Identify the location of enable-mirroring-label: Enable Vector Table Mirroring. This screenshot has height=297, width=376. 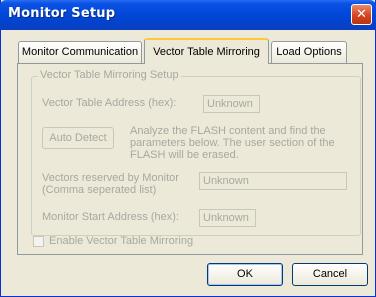
(121, 241).